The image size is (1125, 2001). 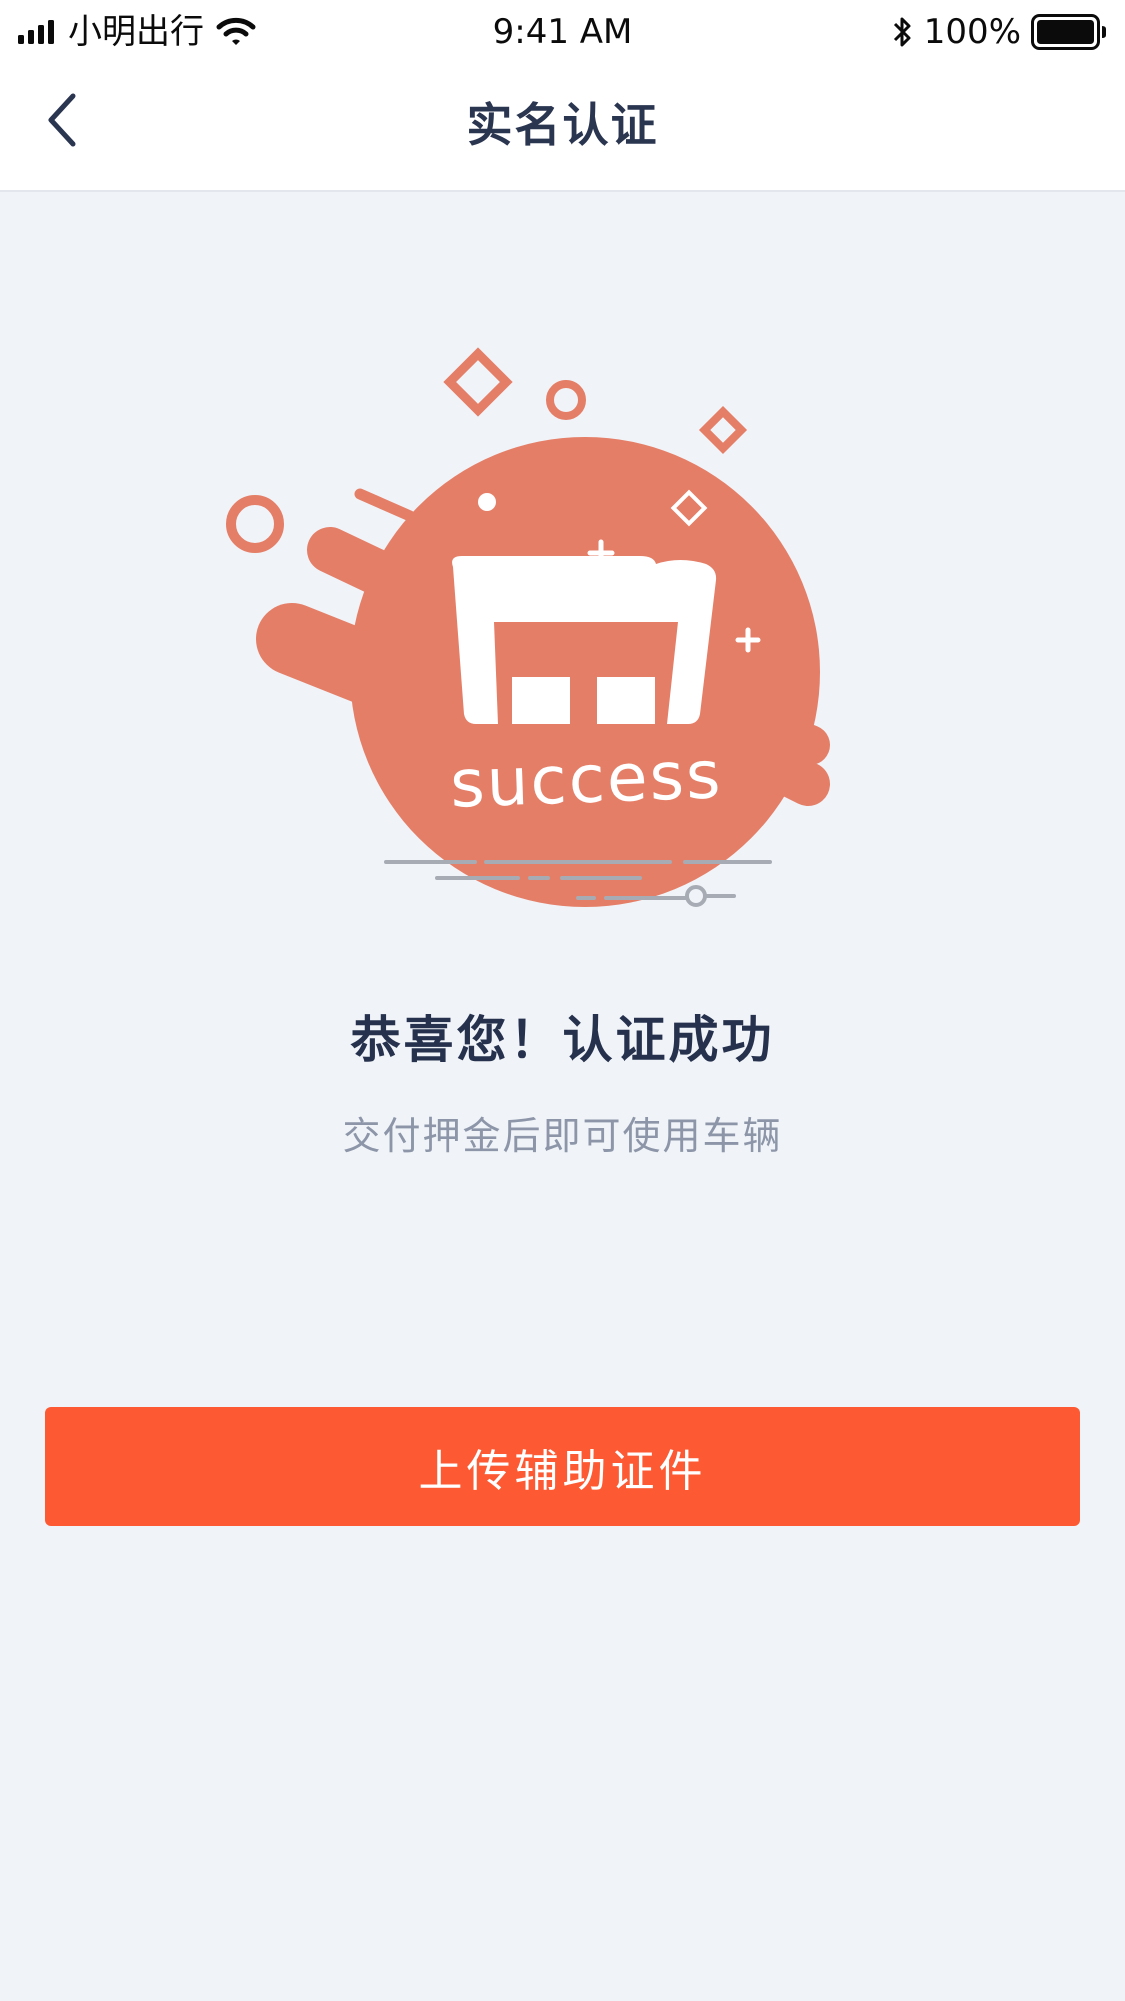 I want to click on upload-documents-label: 上传辅助证件, so click(x=562, y=1471).